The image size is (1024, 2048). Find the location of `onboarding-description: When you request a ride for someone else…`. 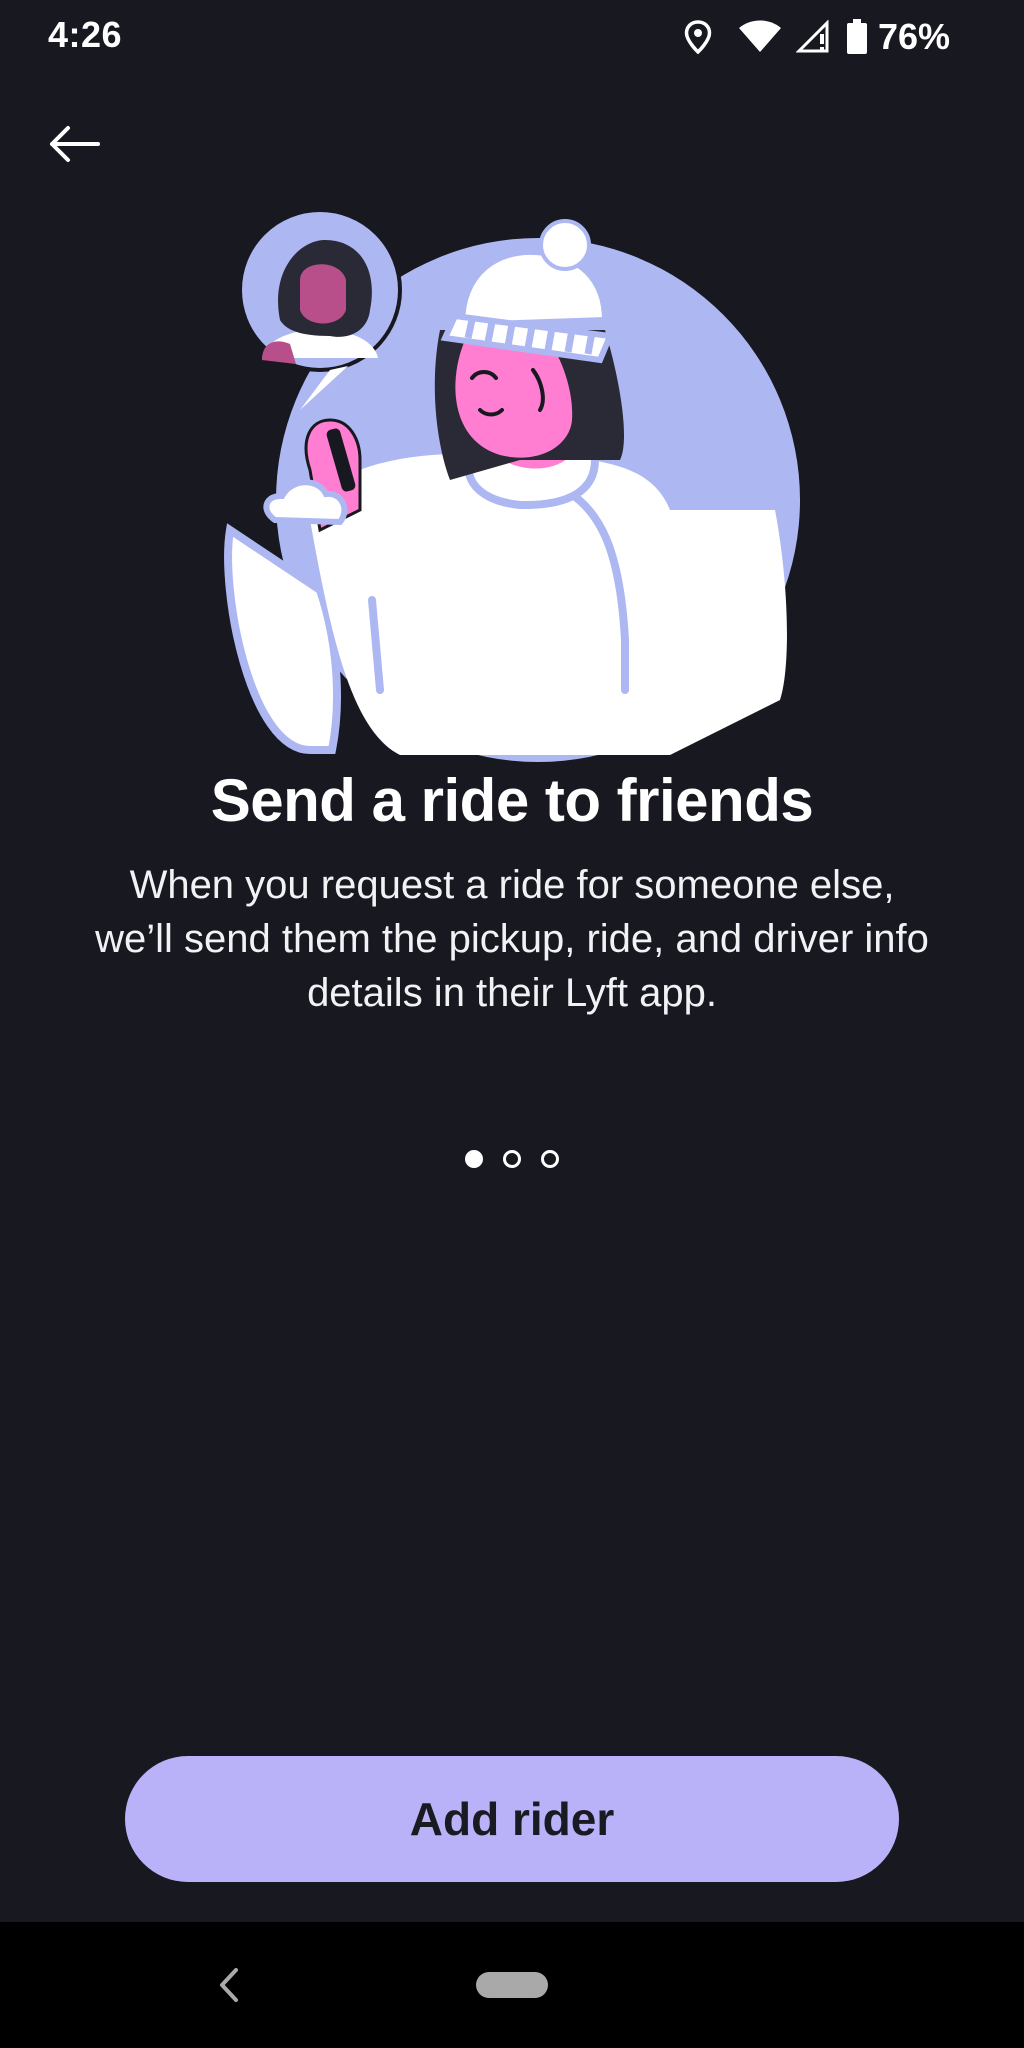

onboarding-description: When you request a ride for someone else… is located at coordinates (512, 939).